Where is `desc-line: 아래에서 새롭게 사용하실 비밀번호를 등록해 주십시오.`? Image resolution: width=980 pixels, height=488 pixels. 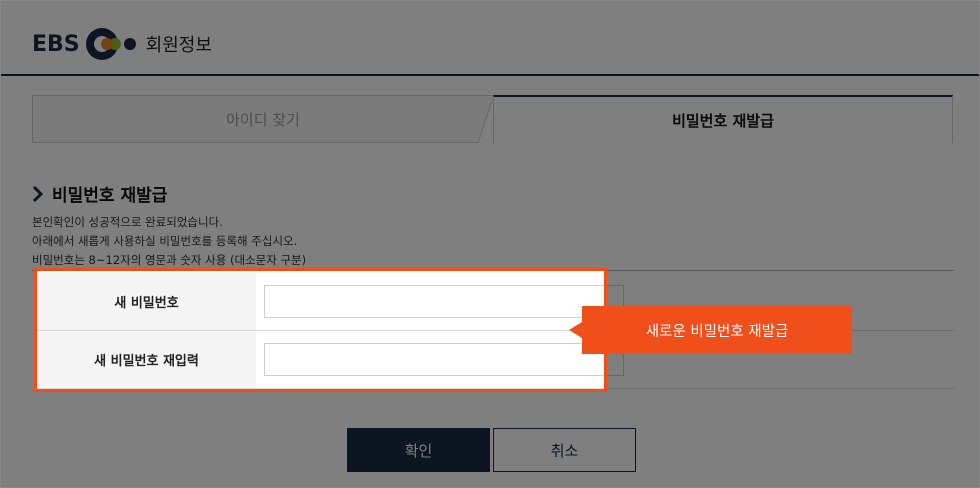 desc-line: 아래에서 새롭게 사용하실 비밀번호를 등록해 주십시오. is located at coordinates (165, 241).